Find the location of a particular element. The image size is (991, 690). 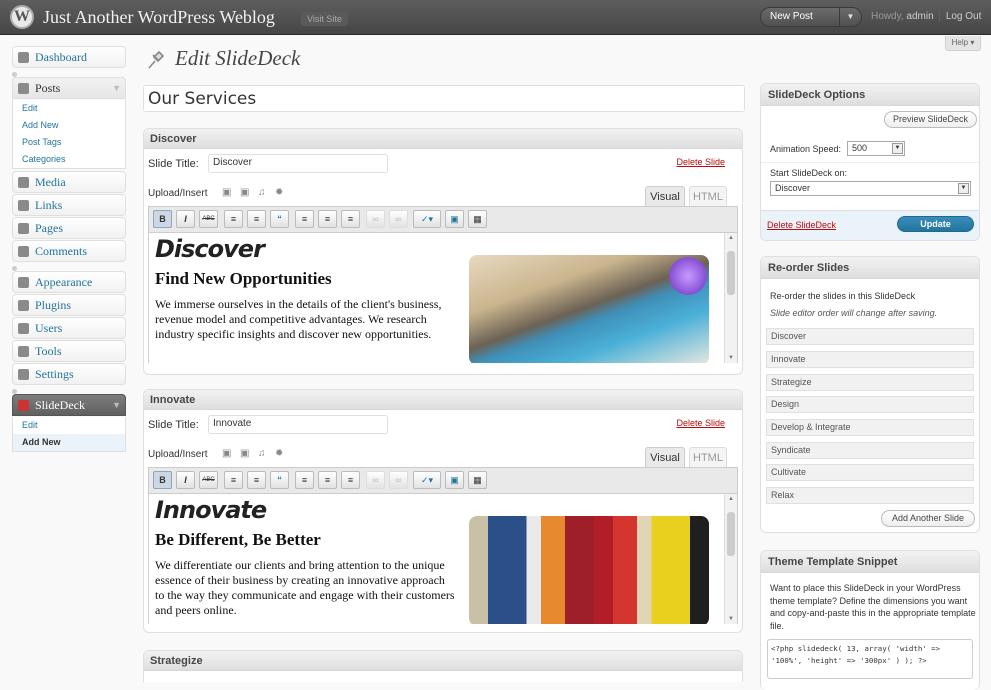

menu-settings: Settings is located at coordinates (69, 374).